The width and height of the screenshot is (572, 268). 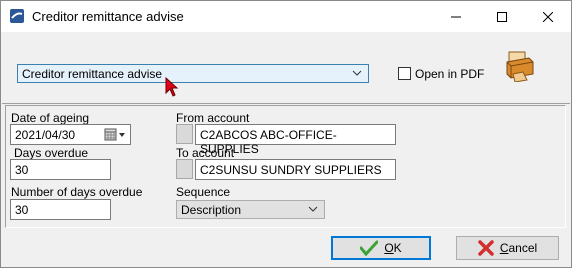 What do you see at coordinates (184, 134) in the screenshot?
I see `from-account-lookup-button` at bounding box center [184, 134].